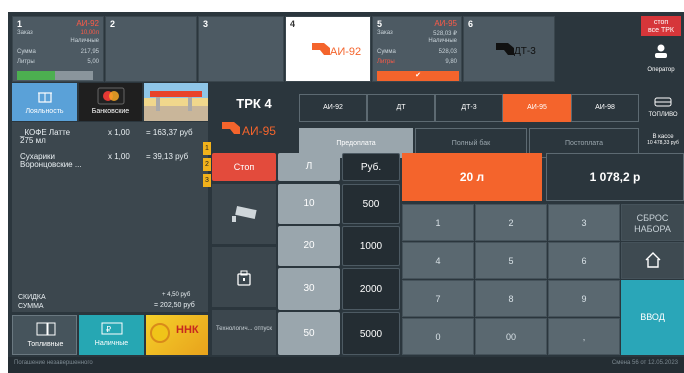  What do you see at coordinates (174, 305) in the screenshot?
I see `total-value: = 202,50 руб` at bounding box center [174, 305].